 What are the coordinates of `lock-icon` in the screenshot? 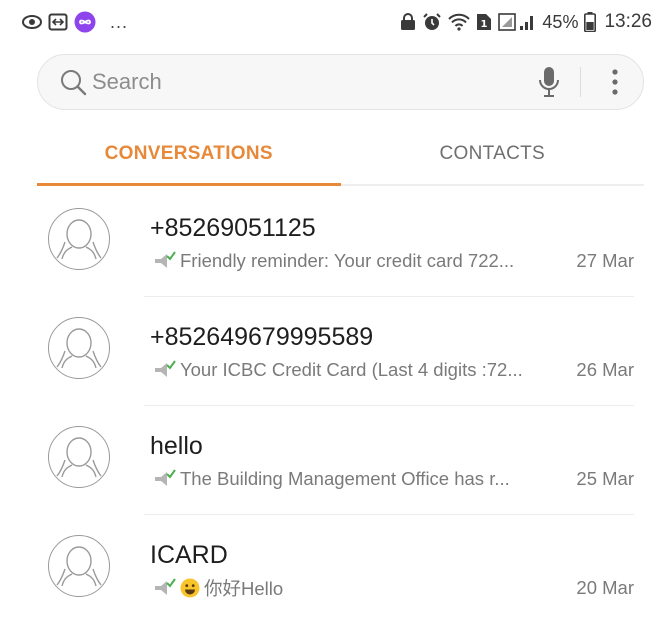 It's located at (408, 22).